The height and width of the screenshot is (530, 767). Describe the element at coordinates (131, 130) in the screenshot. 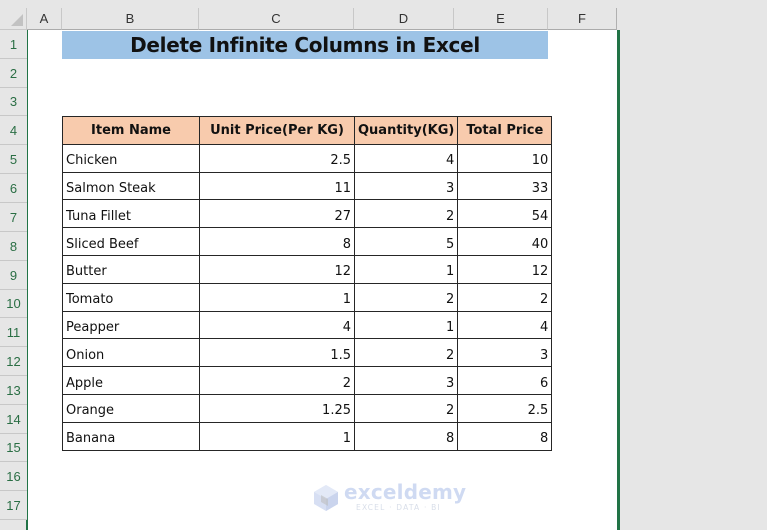

I see `header-item-name: Item Name` at that location.